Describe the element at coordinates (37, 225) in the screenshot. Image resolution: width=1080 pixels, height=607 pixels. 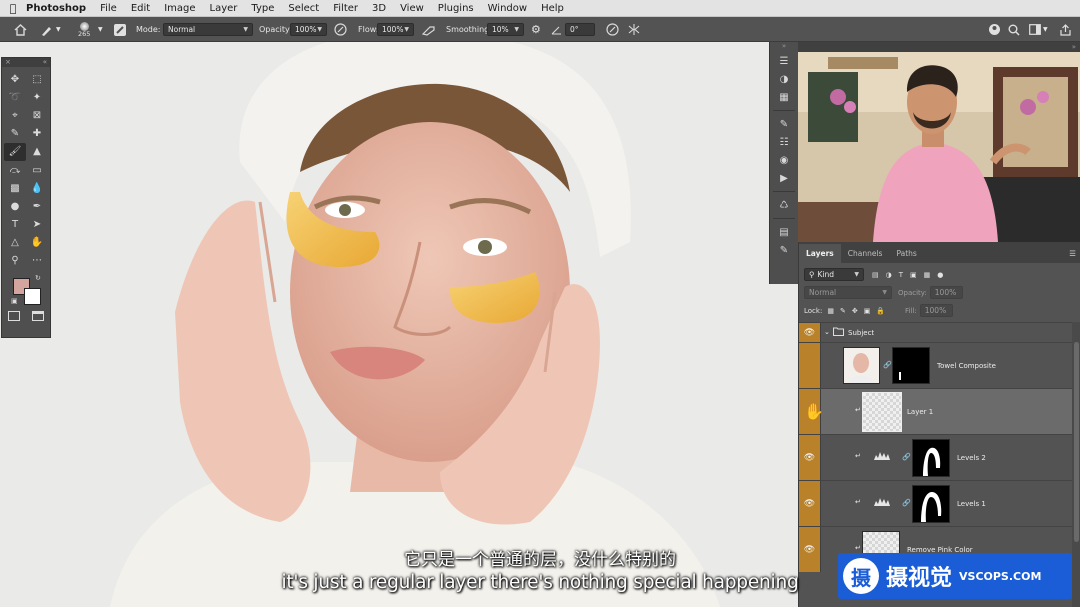
I see `path-selection-tool-icon: ➤` at that location.